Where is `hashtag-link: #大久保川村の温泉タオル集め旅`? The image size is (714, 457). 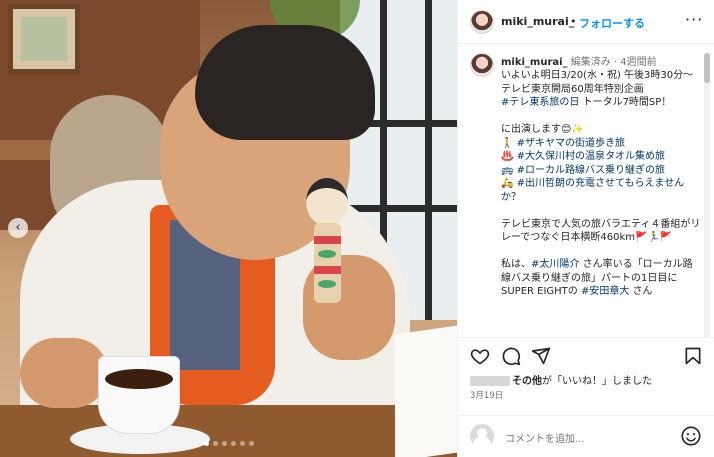 hashtag-link: #大久保川村の温泉タオル集め旅 is located at coordinates (591, 156).